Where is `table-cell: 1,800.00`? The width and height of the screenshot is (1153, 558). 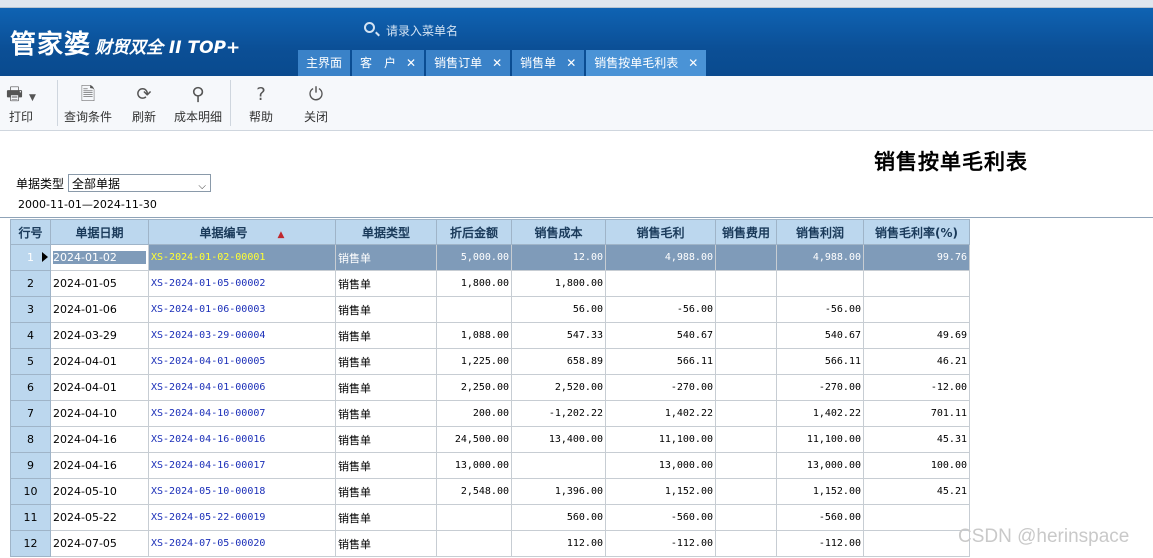 table-cell: 1,800.00 is located at coordinates (558, 283).